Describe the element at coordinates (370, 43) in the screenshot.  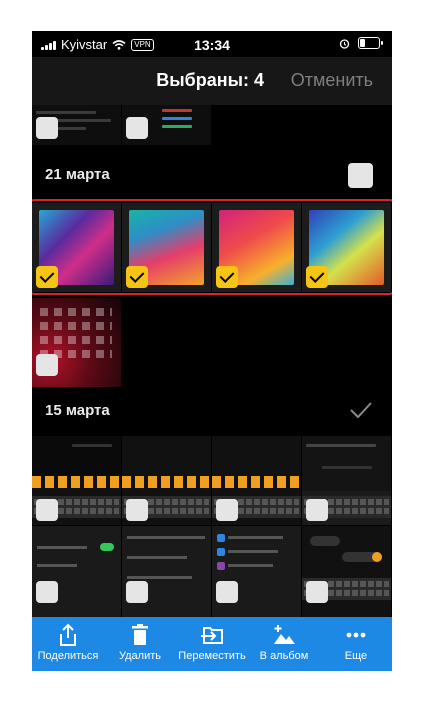
I see `battery-icon` at that location.